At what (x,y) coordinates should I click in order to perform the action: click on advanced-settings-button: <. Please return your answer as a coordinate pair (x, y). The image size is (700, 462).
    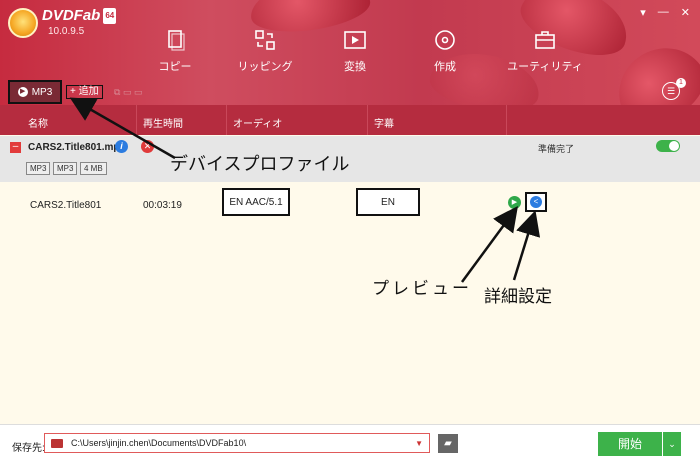
    Looking at the image, I should click on (536, 202).